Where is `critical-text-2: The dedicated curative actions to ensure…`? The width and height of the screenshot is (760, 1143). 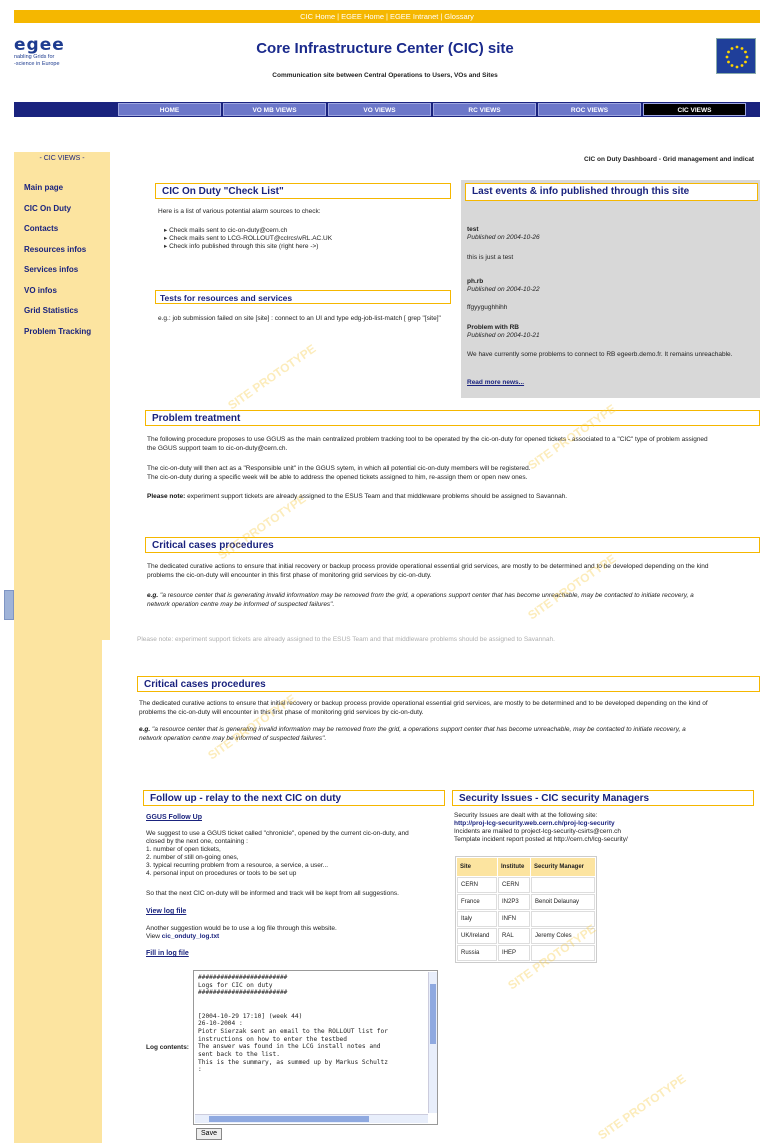 critical-text-2: The dedicated curative actions to ensure… is located at coordinates (423, 703).